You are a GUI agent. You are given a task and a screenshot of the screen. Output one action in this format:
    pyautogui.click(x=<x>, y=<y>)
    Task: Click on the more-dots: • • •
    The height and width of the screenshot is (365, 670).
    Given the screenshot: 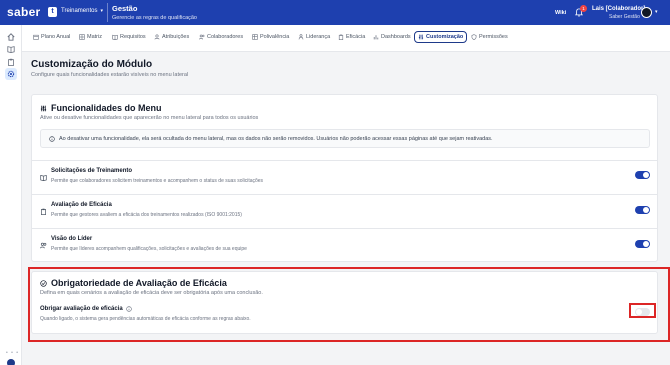 What is the action you would take?
    pyautogui.click(x=13, y=353)
    